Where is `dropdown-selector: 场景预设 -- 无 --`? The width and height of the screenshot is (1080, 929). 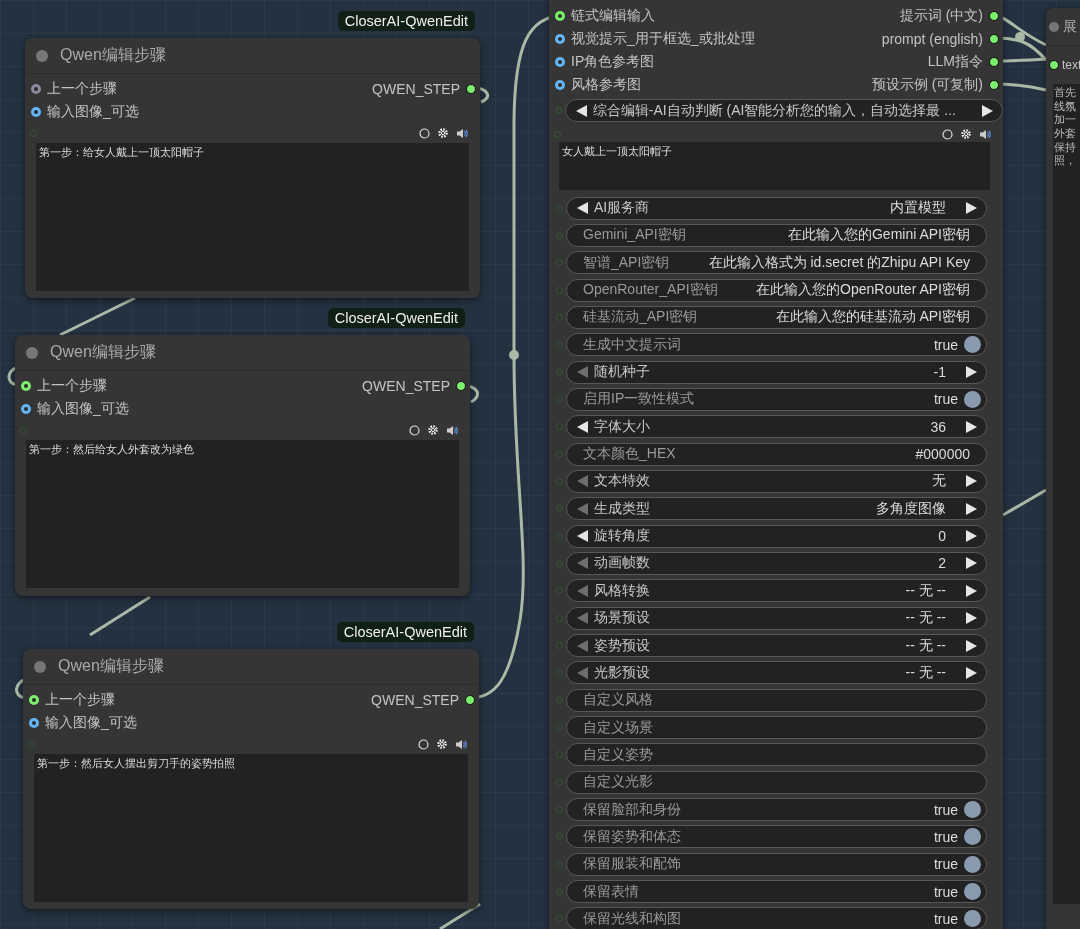
dropdown-selector: 场景预设 -- 无 -- is located at coordinates (776, 618).